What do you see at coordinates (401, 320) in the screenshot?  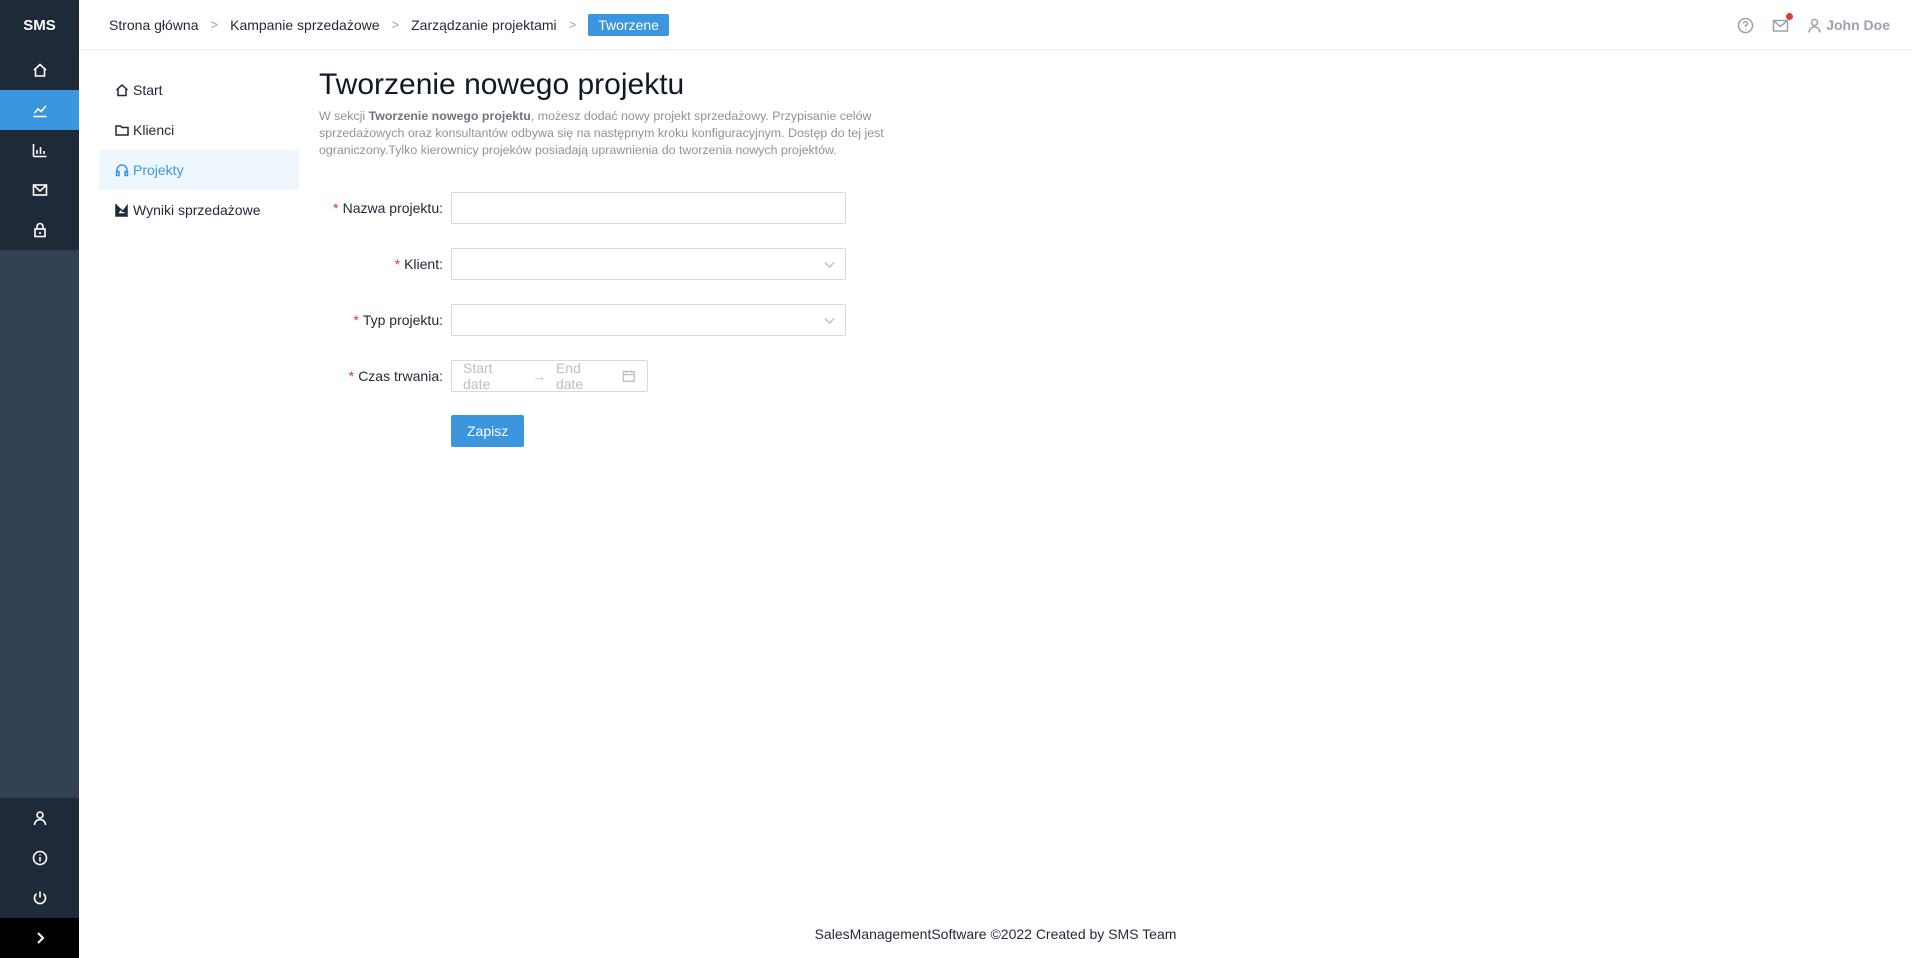 I see `label-text: Typ projektu` at bounding box center [401, 320].